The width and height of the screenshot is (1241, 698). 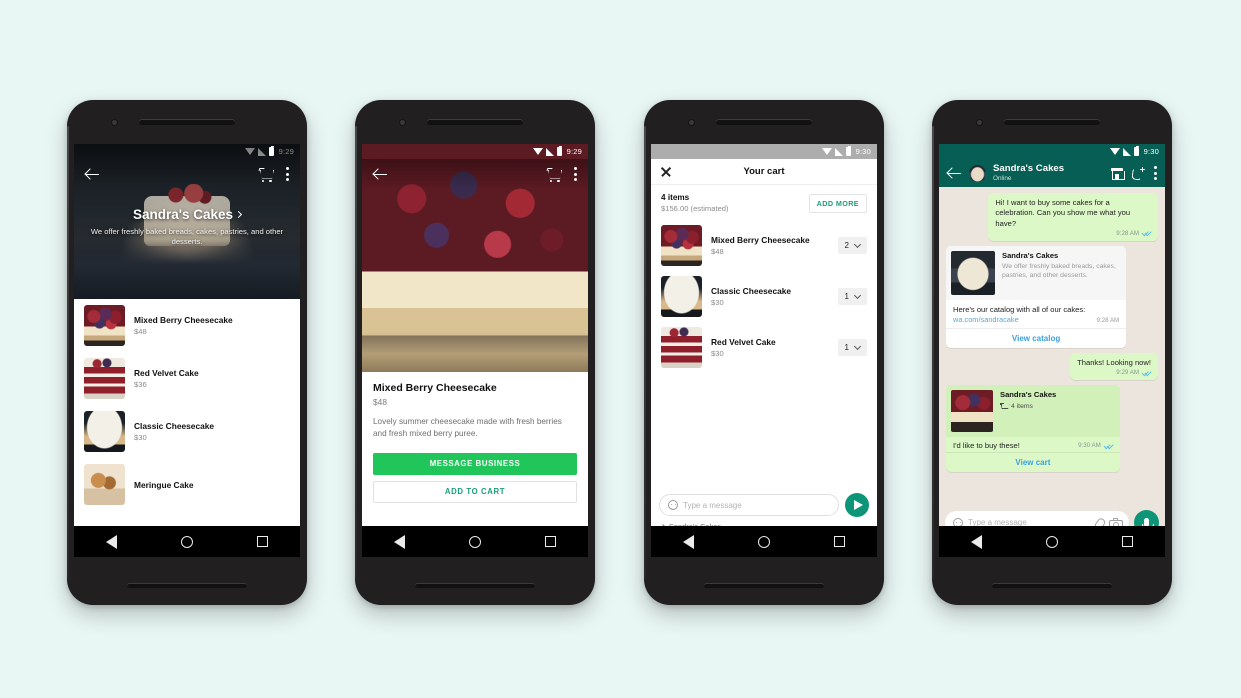 I want to click on store-icon, so click(x=1118, y=173).